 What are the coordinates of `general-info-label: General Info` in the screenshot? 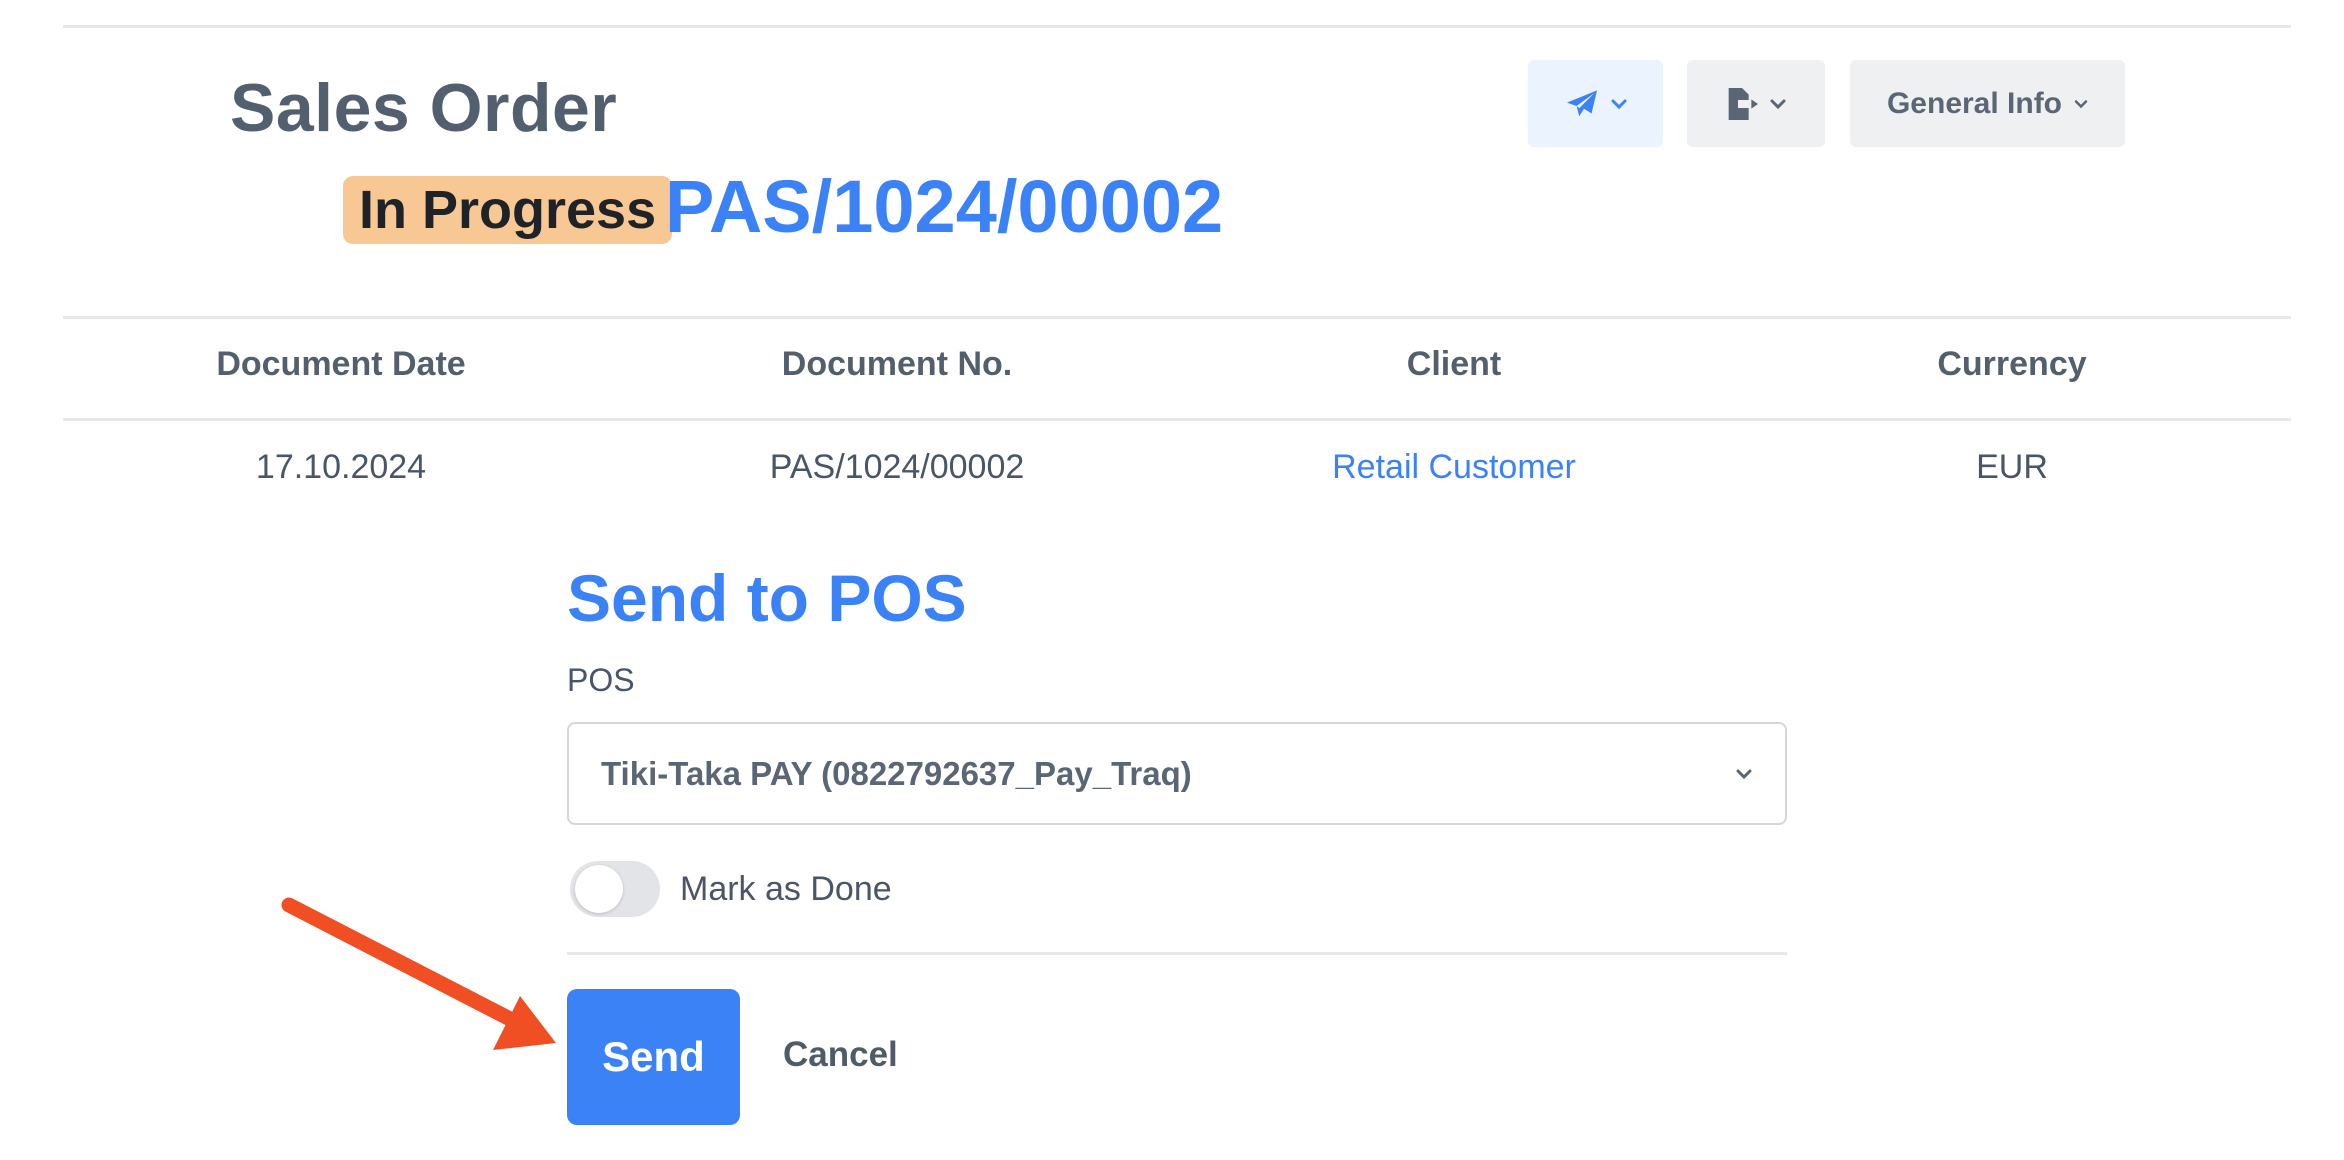 It's located at (1974, 103).